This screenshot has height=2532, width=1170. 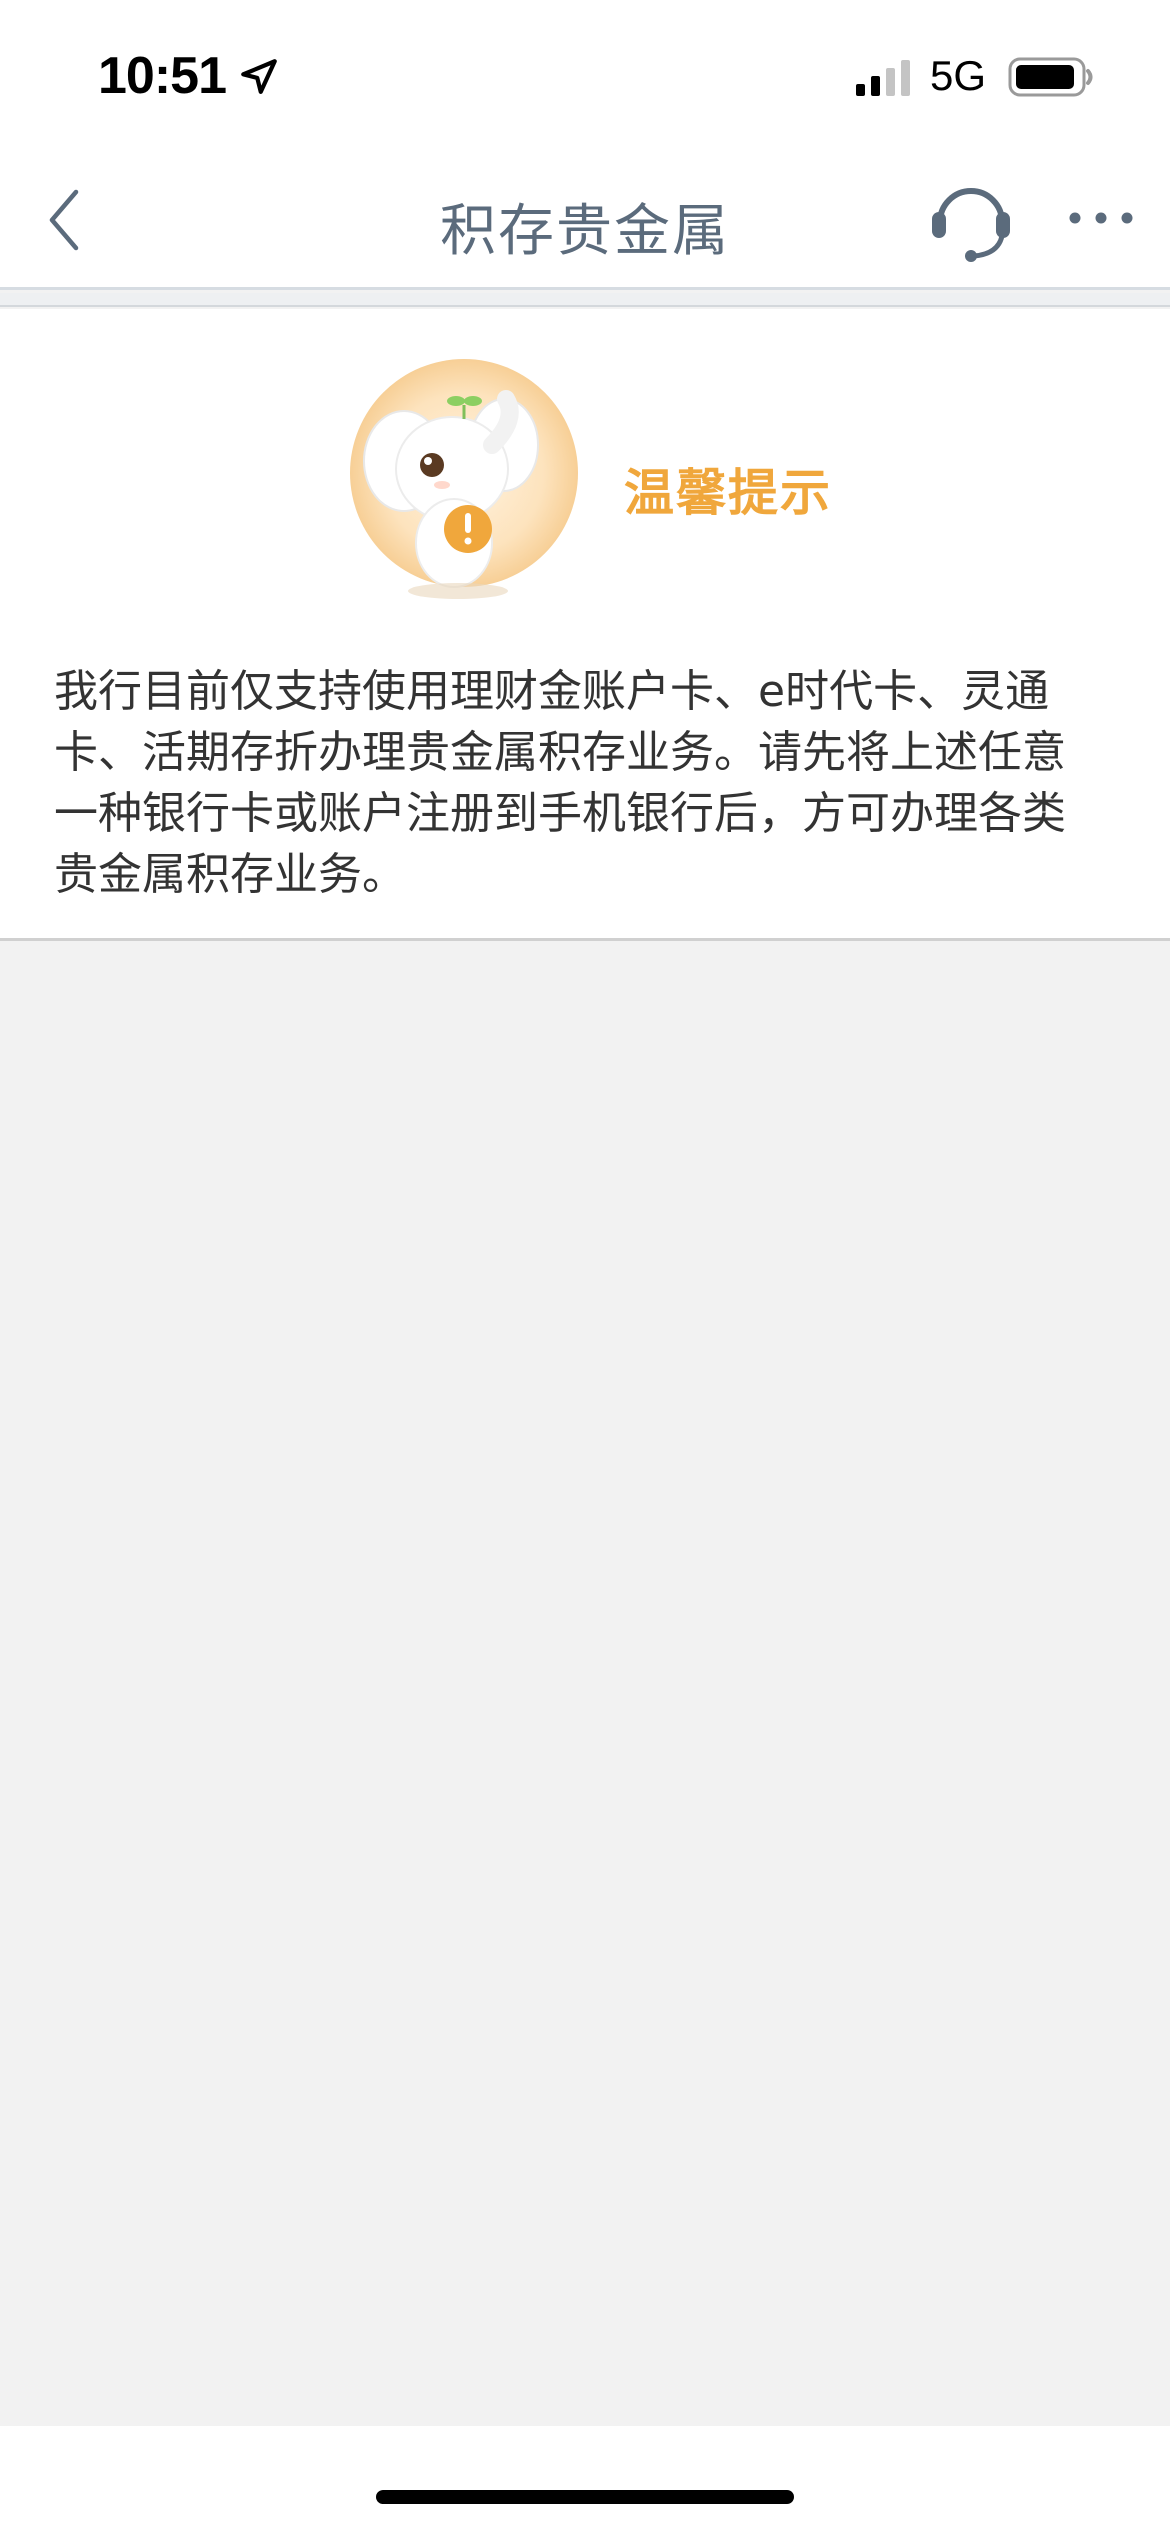 I want to click on notice-title: 温馨提示, so click(x=728, y=493).